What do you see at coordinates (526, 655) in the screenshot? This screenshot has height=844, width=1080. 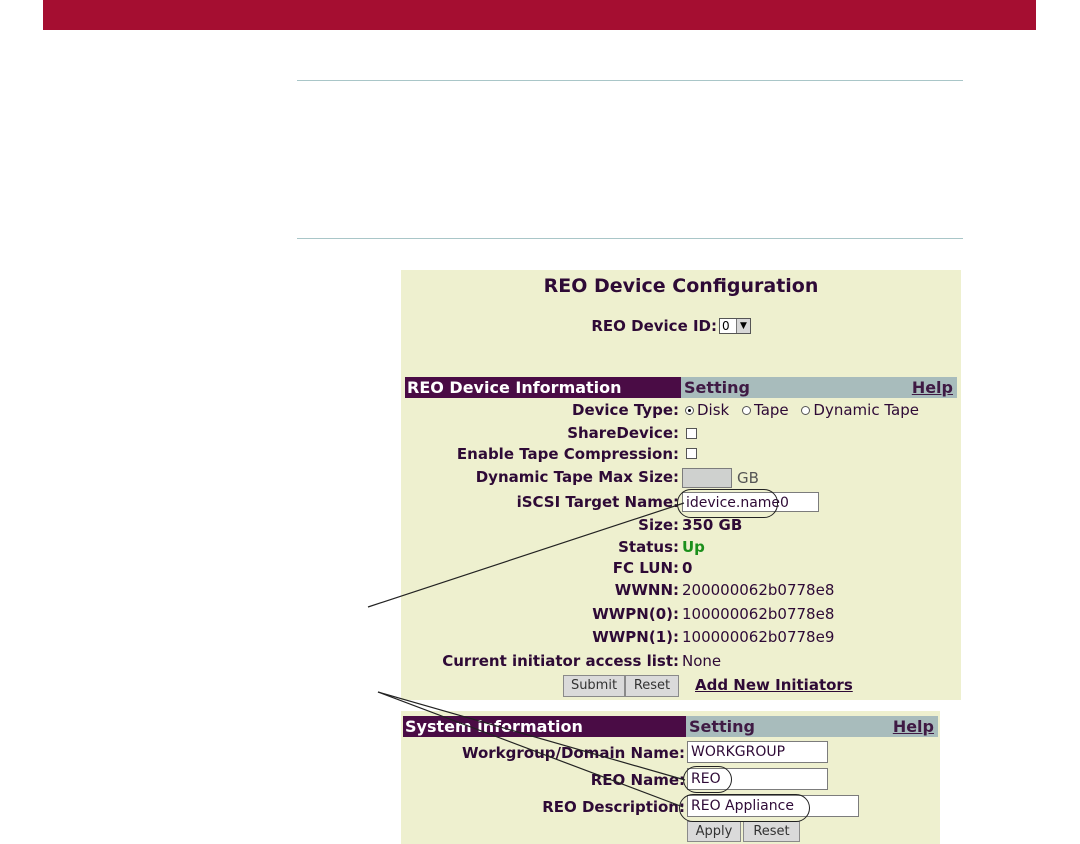 I see `callout-leader-lines` at bounding box center [526, 655].